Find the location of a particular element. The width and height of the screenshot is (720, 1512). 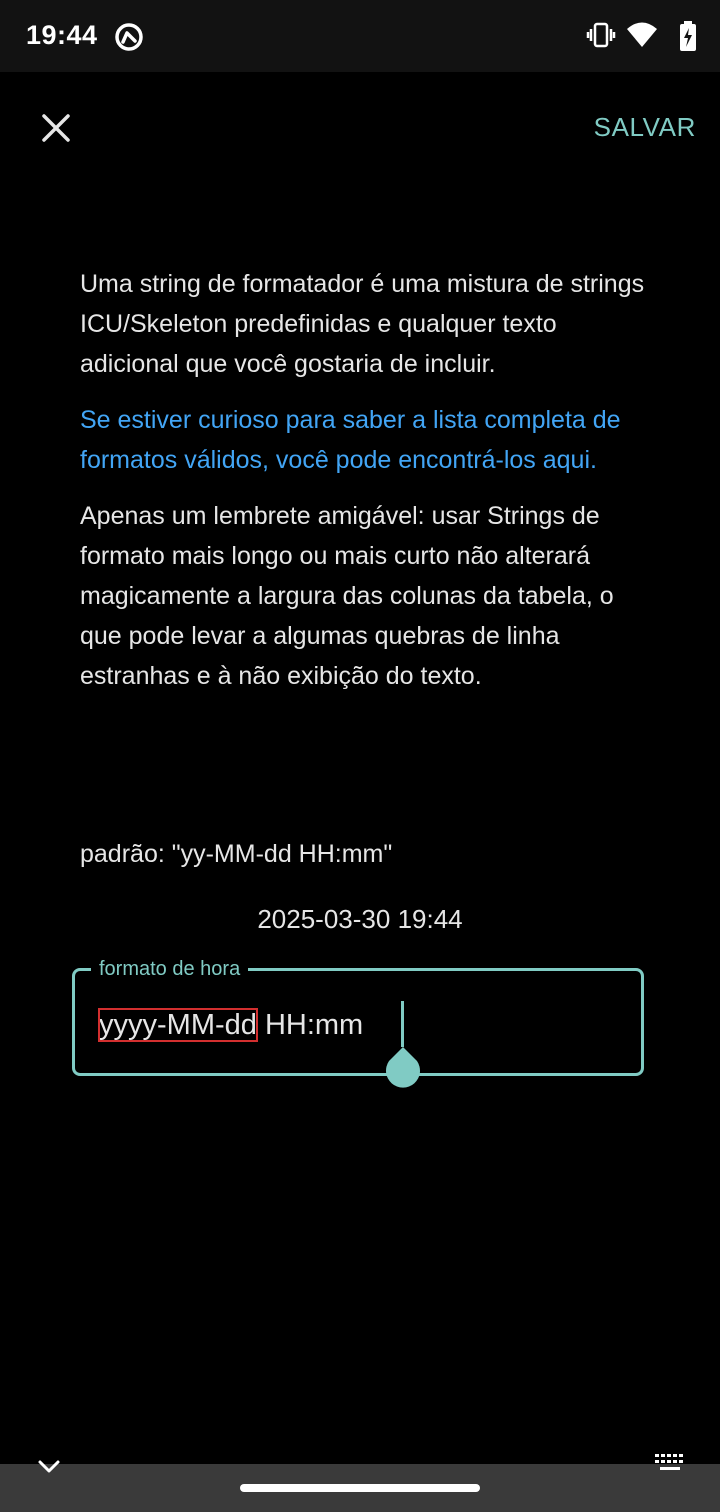

app-bar: SALVAR is located at coordinates (360, 128).